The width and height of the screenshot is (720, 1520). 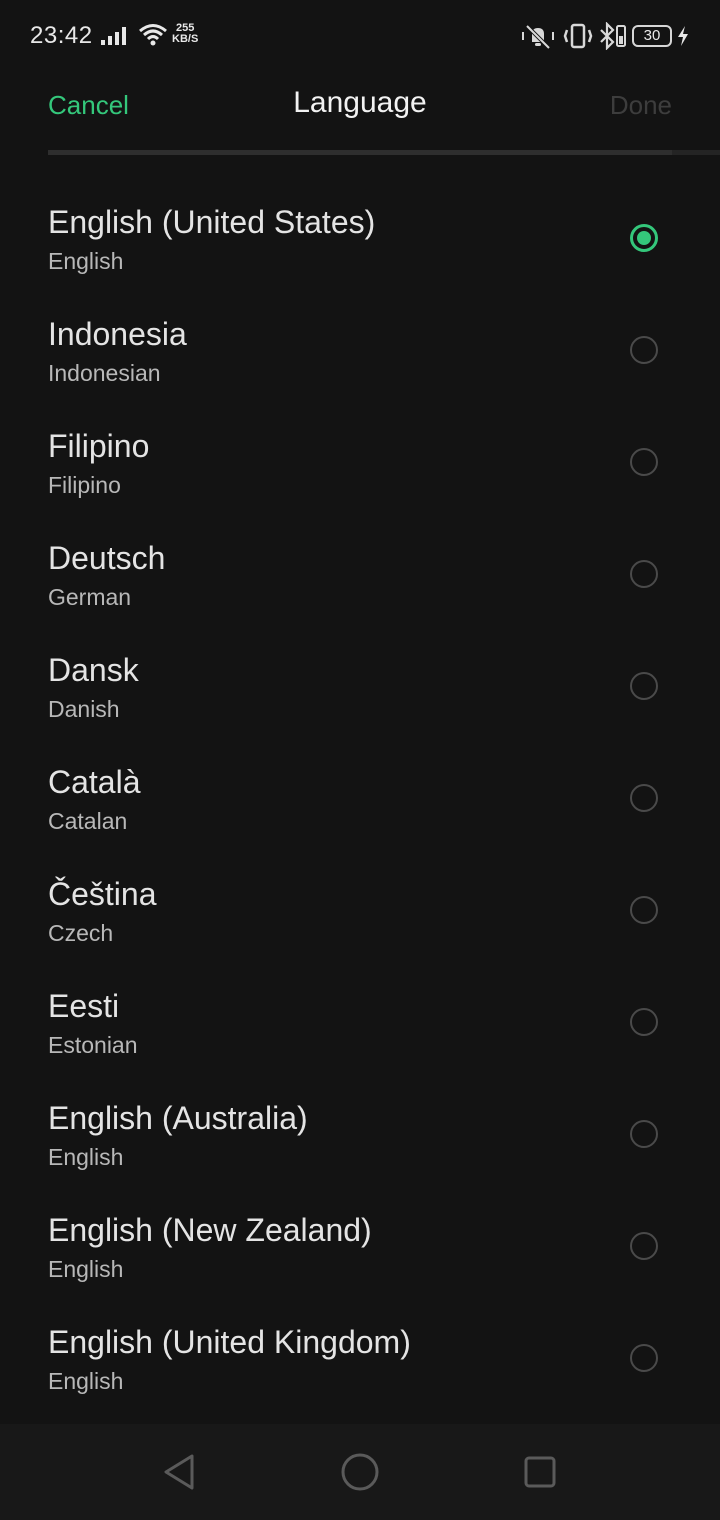 What do you see at coordinates (113, 36) in the screenshot?
I see `signal-icon` at bounding box center [113, 36].